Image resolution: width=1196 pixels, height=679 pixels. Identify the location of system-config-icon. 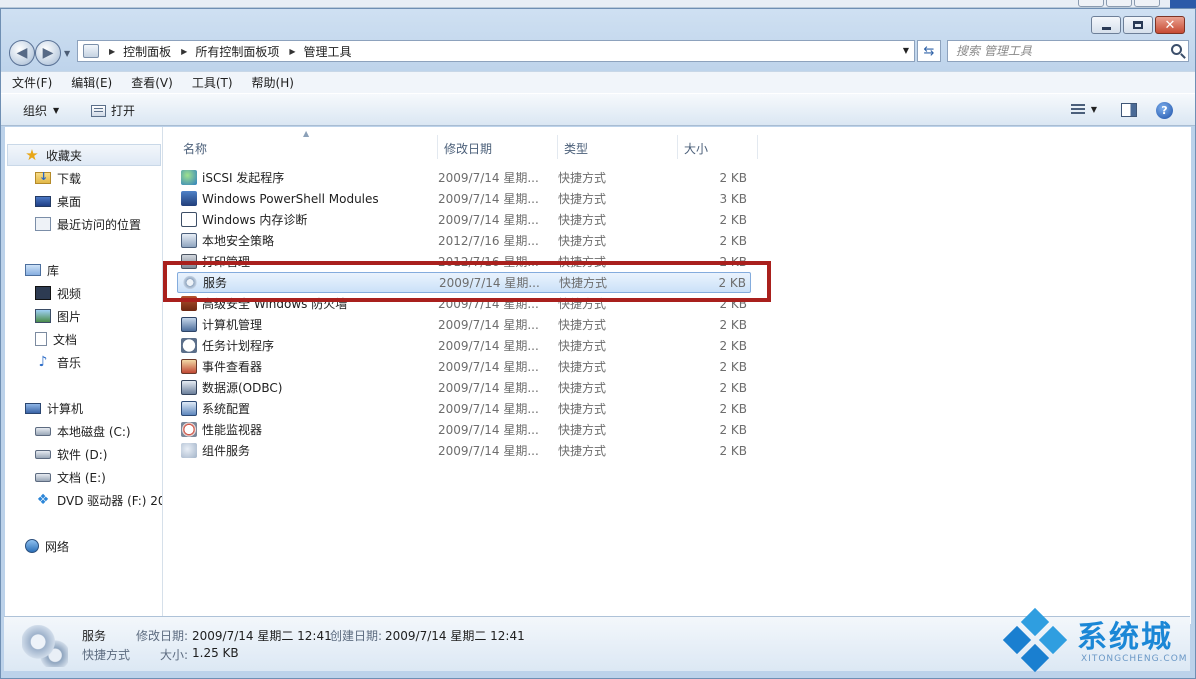
(189, 408).